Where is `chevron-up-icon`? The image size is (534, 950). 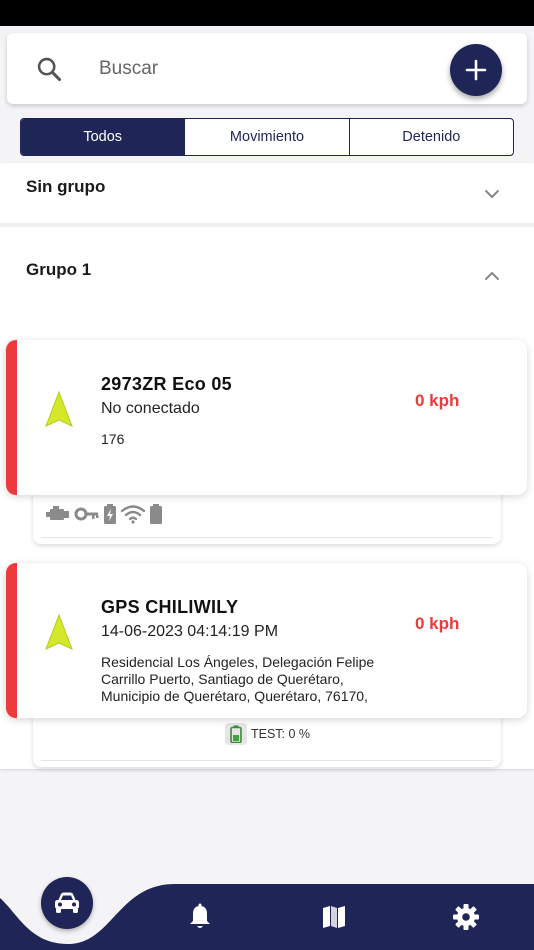
chevron-up-icon is located at coordinates (492, 276).